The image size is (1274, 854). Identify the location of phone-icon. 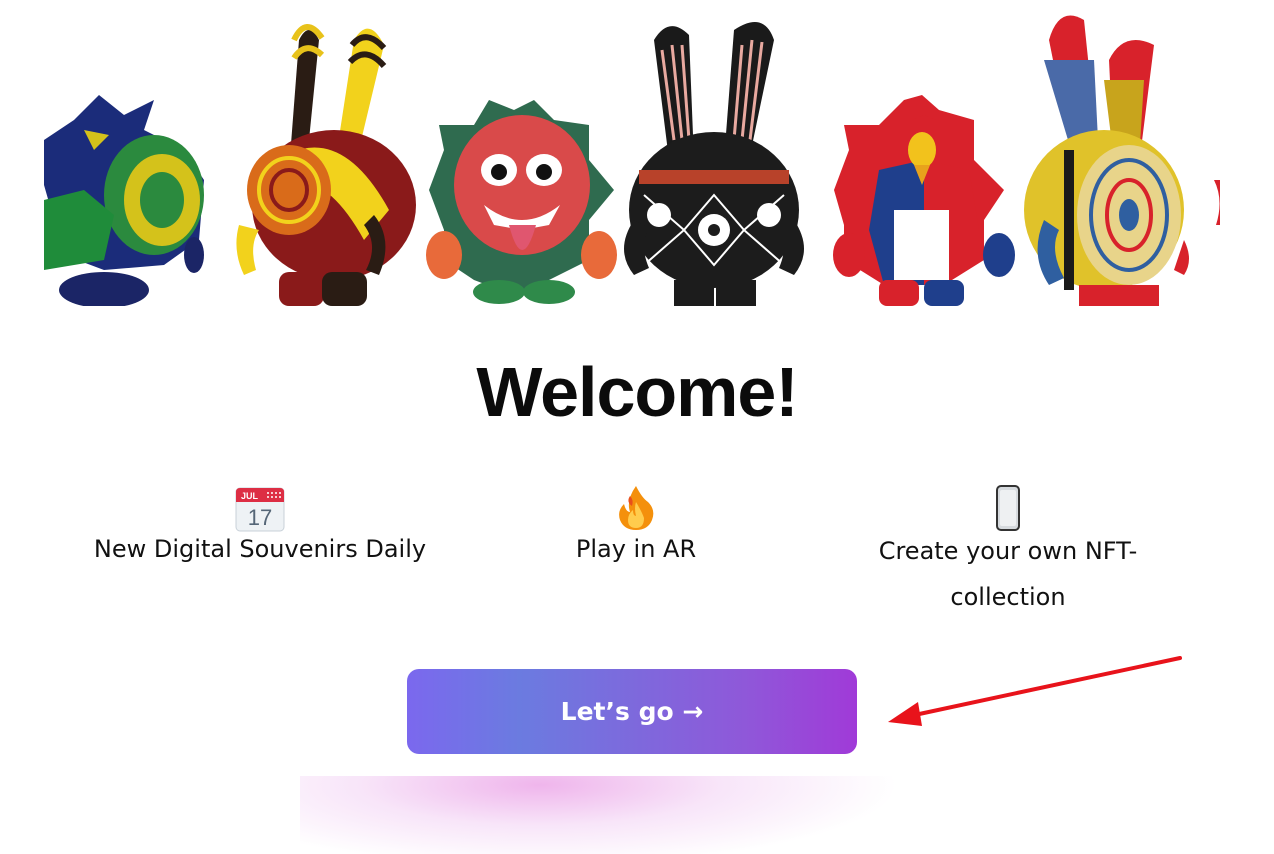
(1008, 508).